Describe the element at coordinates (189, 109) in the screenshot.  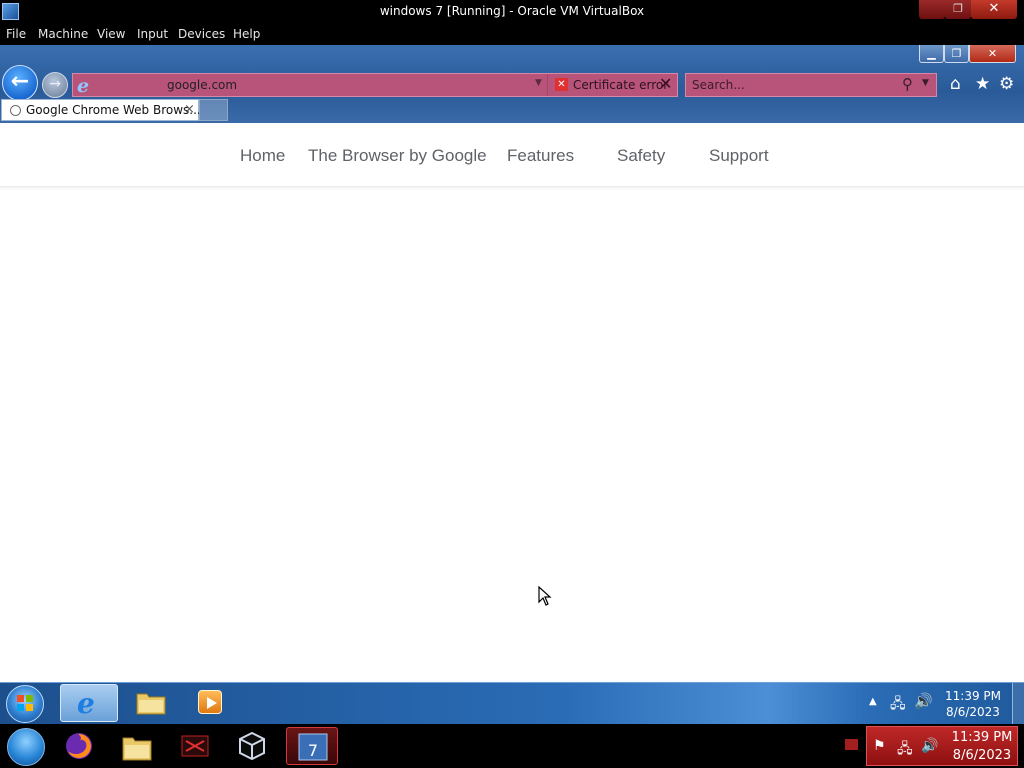
I see `tab-close-icon: ×` at that location.